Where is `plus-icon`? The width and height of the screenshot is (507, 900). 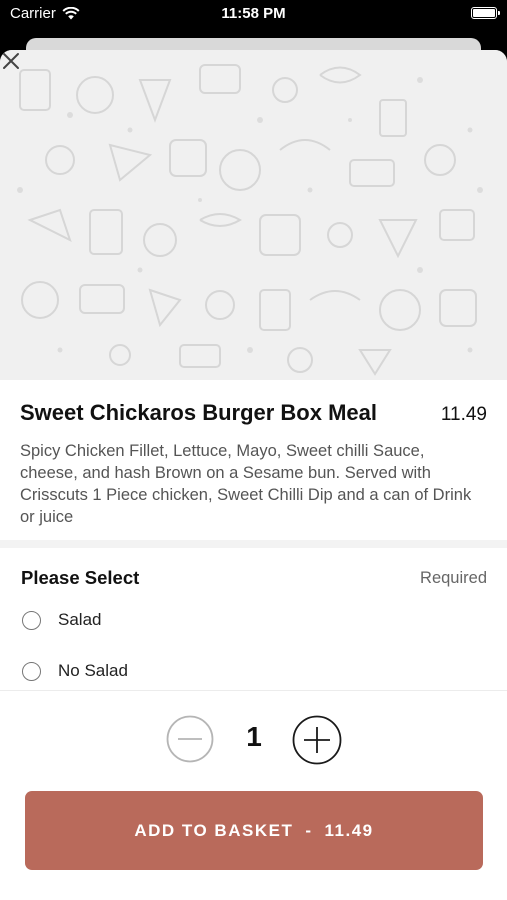 plus-icon is located at coordinates (317, 740).